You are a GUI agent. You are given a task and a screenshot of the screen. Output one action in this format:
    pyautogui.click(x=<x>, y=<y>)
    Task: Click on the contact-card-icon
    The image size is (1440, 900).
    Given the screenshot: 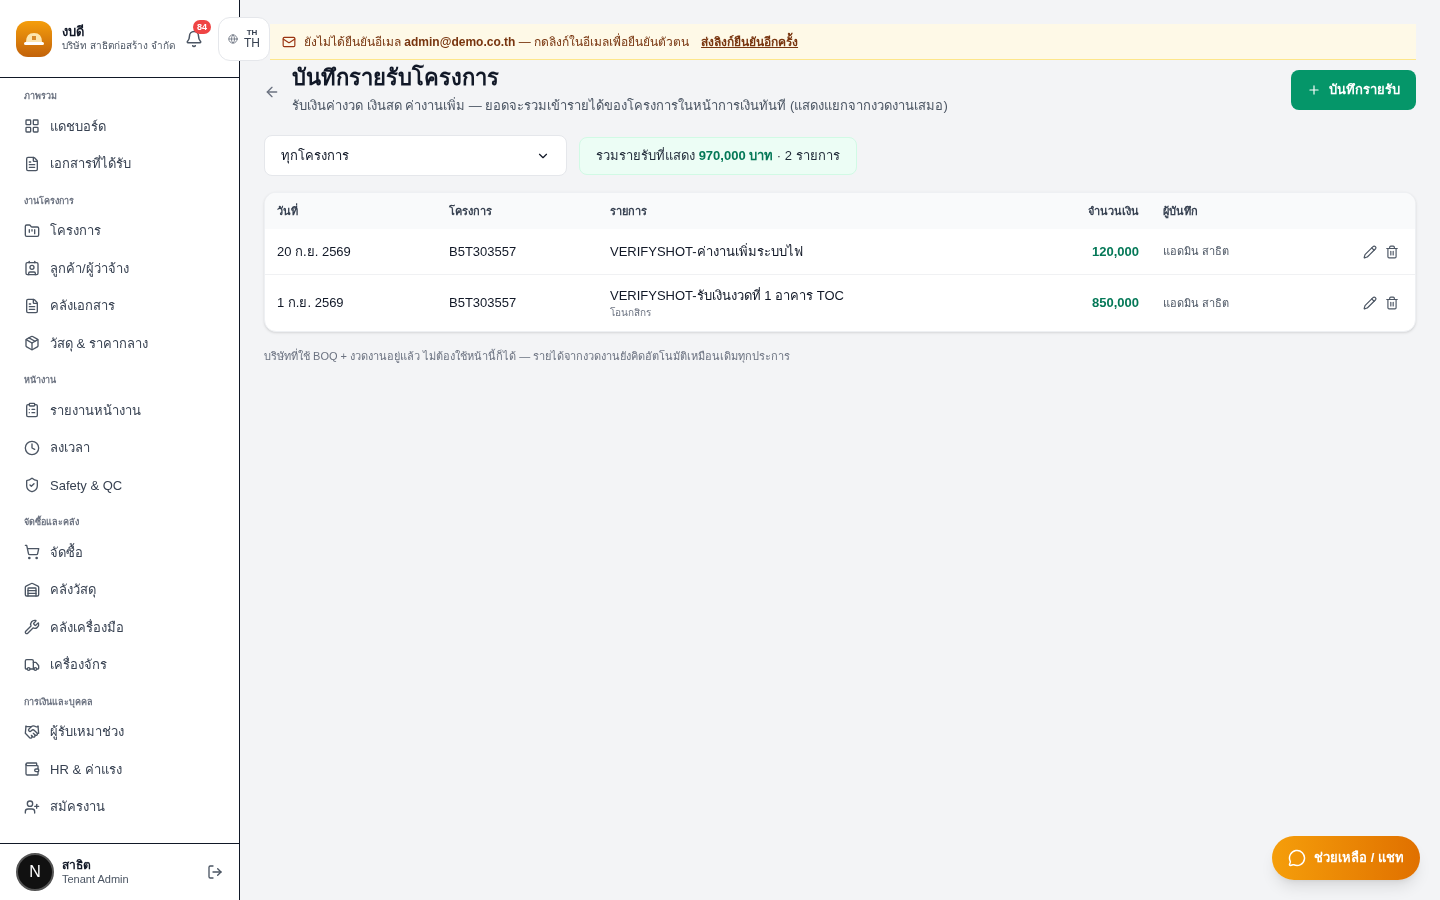 What is the action you would take?
    pyautogui.click(x=32, y=268)
    